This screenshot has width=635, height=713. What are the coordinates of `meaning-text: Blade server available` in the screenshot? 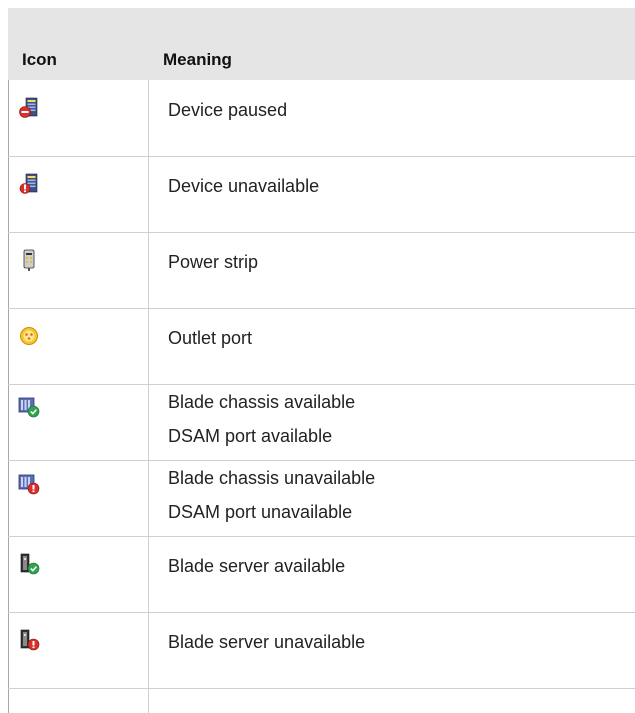 It's located at (257, 566).